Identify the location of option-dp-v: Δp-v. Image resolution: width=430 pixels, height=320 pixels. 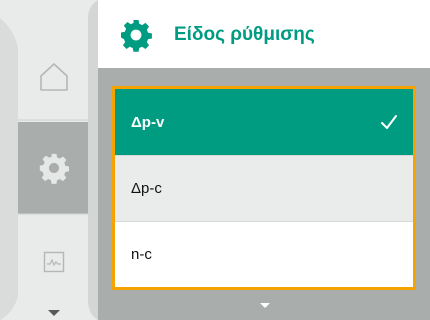
(264, 122).